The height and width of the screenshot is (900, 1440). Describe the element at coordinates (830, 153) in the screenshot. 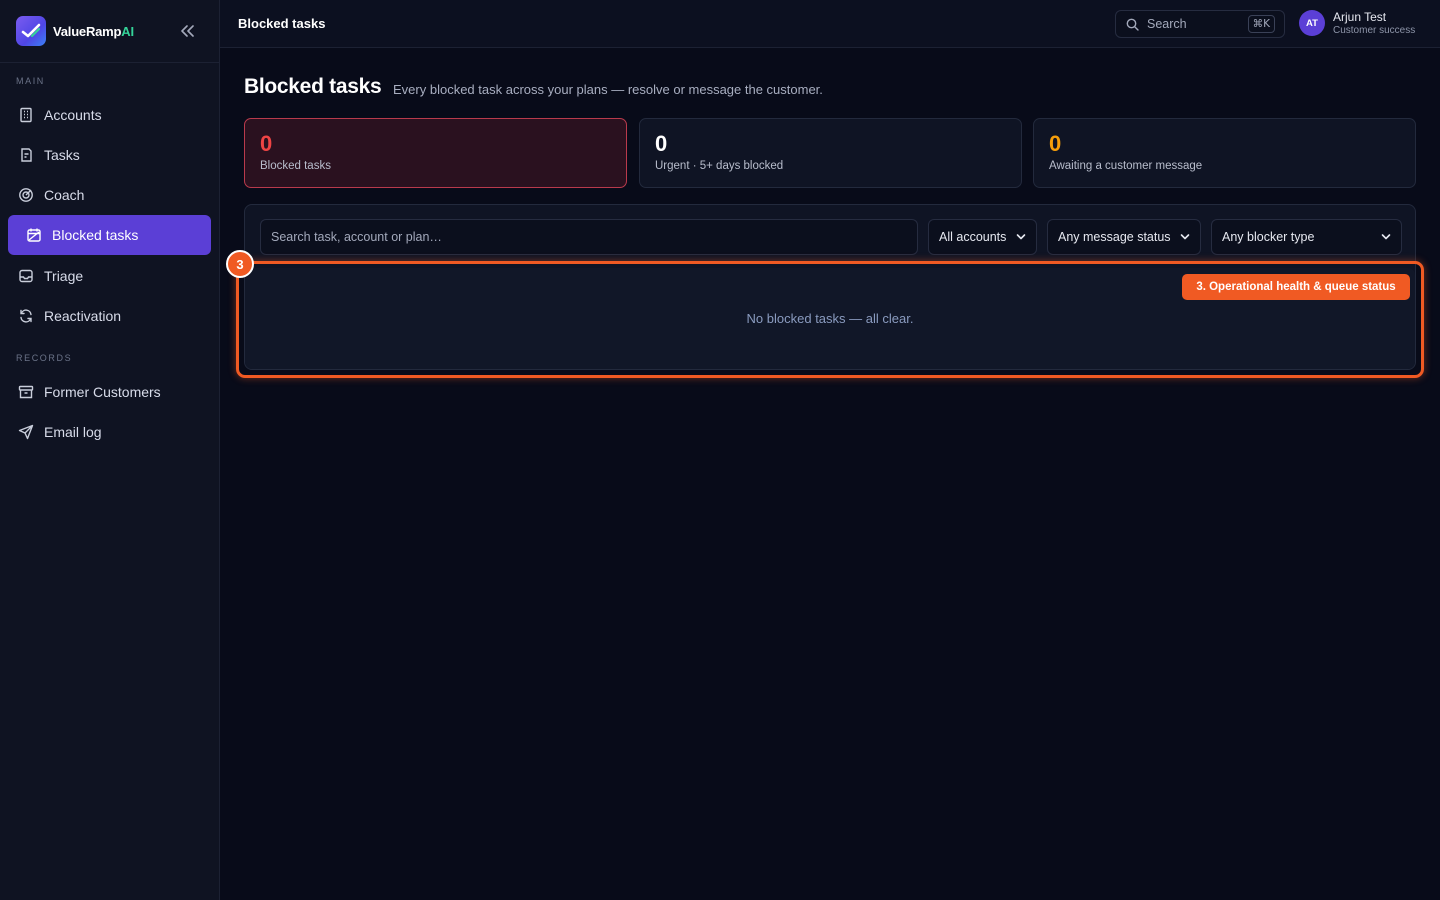

I see `stat-card-urgent: 0 Urgent · 5+ days blocked` at that location.